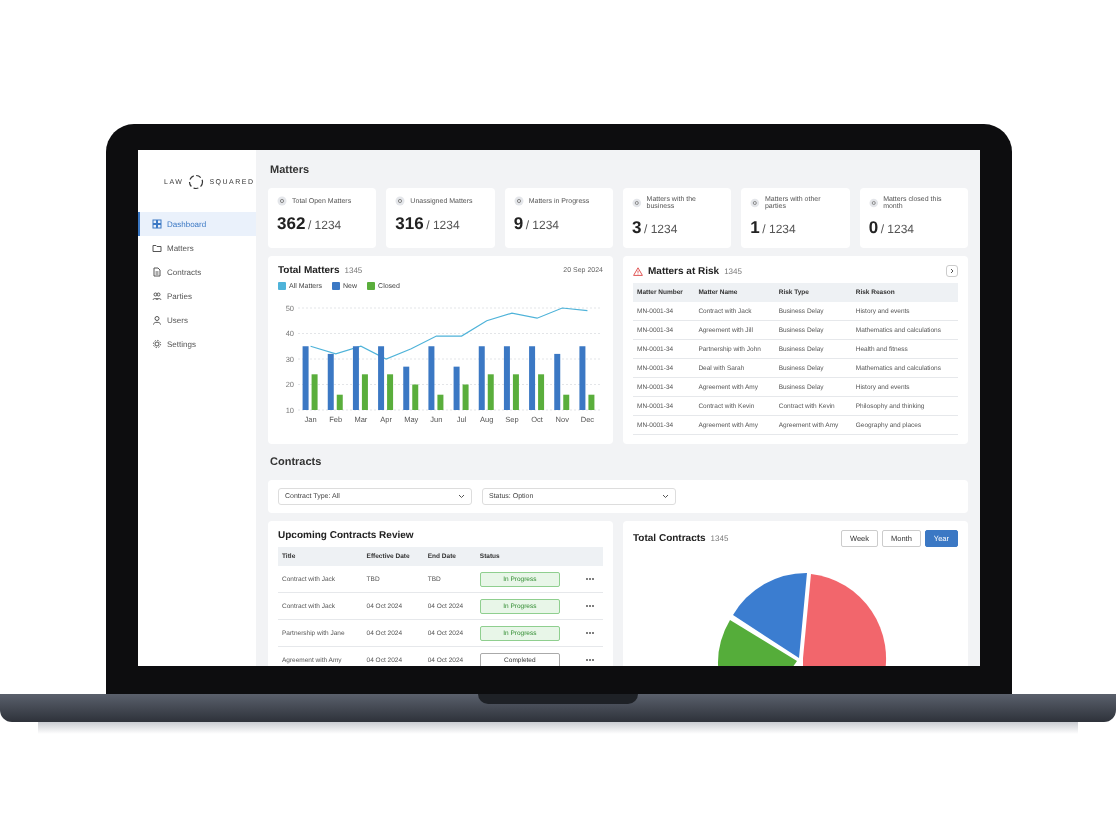 The image size is (1116, 840). I want to click on stat-value: 316, so click(408, 223).